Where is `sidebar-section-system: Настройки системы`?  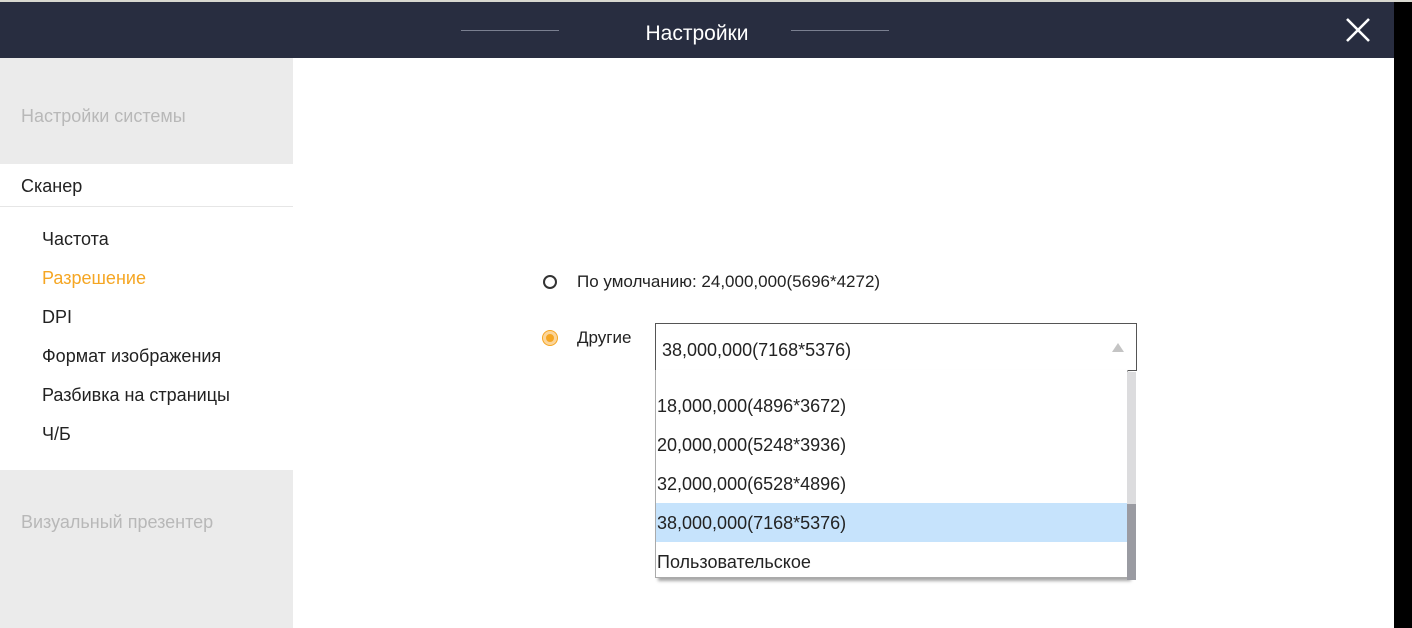
sidebar-section-system: Настройки системы is located at coordinates (103, 116).